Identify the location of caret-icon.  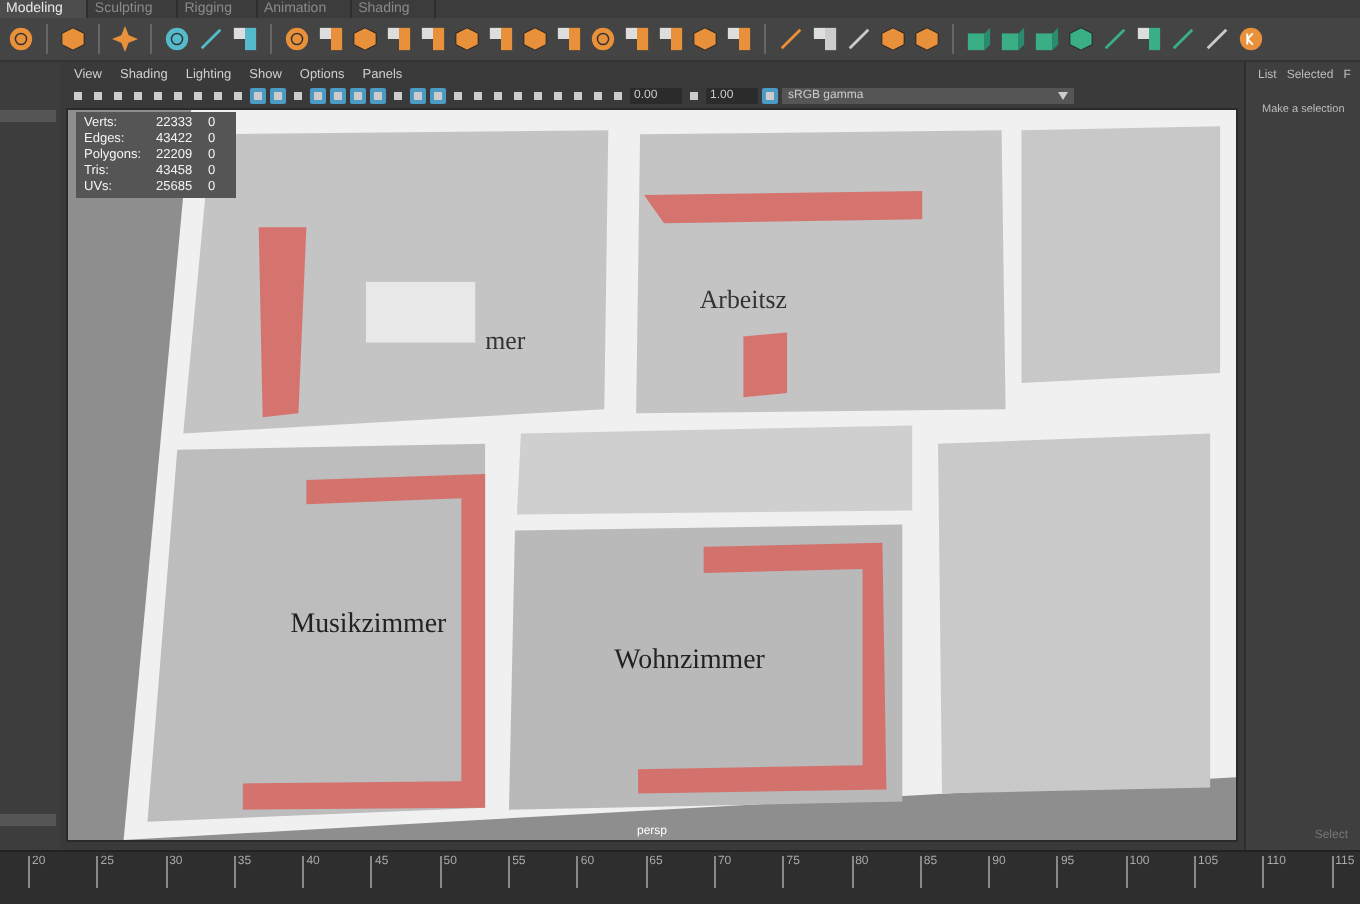
(1063, 96).